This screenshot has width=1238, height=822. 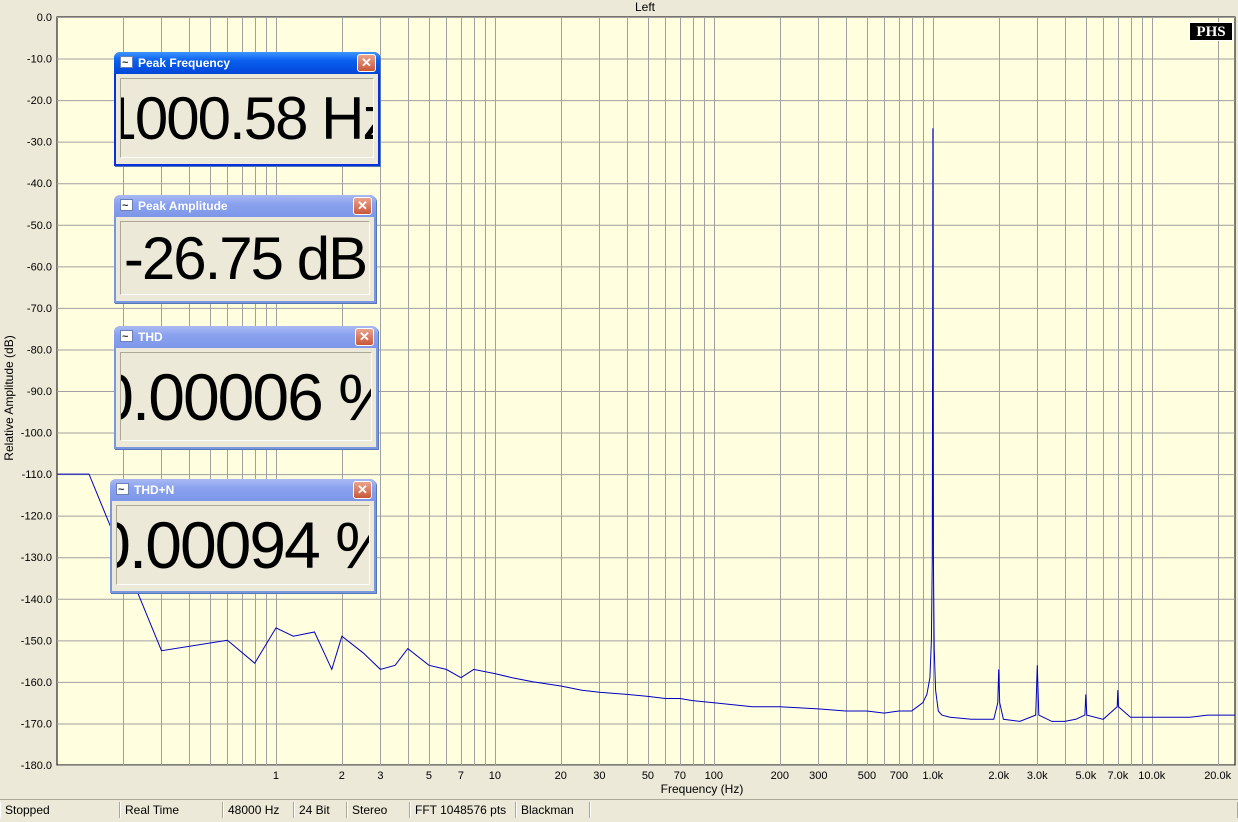 What do you see at coordinates (932, 776) in the screenshot?
I see `x-tick-label: 1.0k` at bounding box center [932, 776].